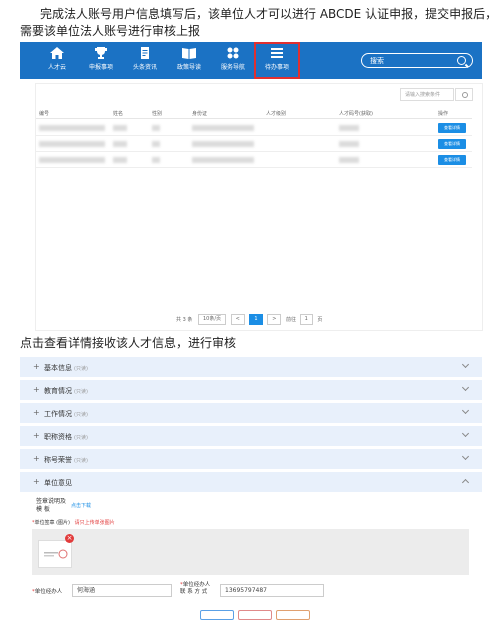  I want to click on book-icon, so click(189, 53).